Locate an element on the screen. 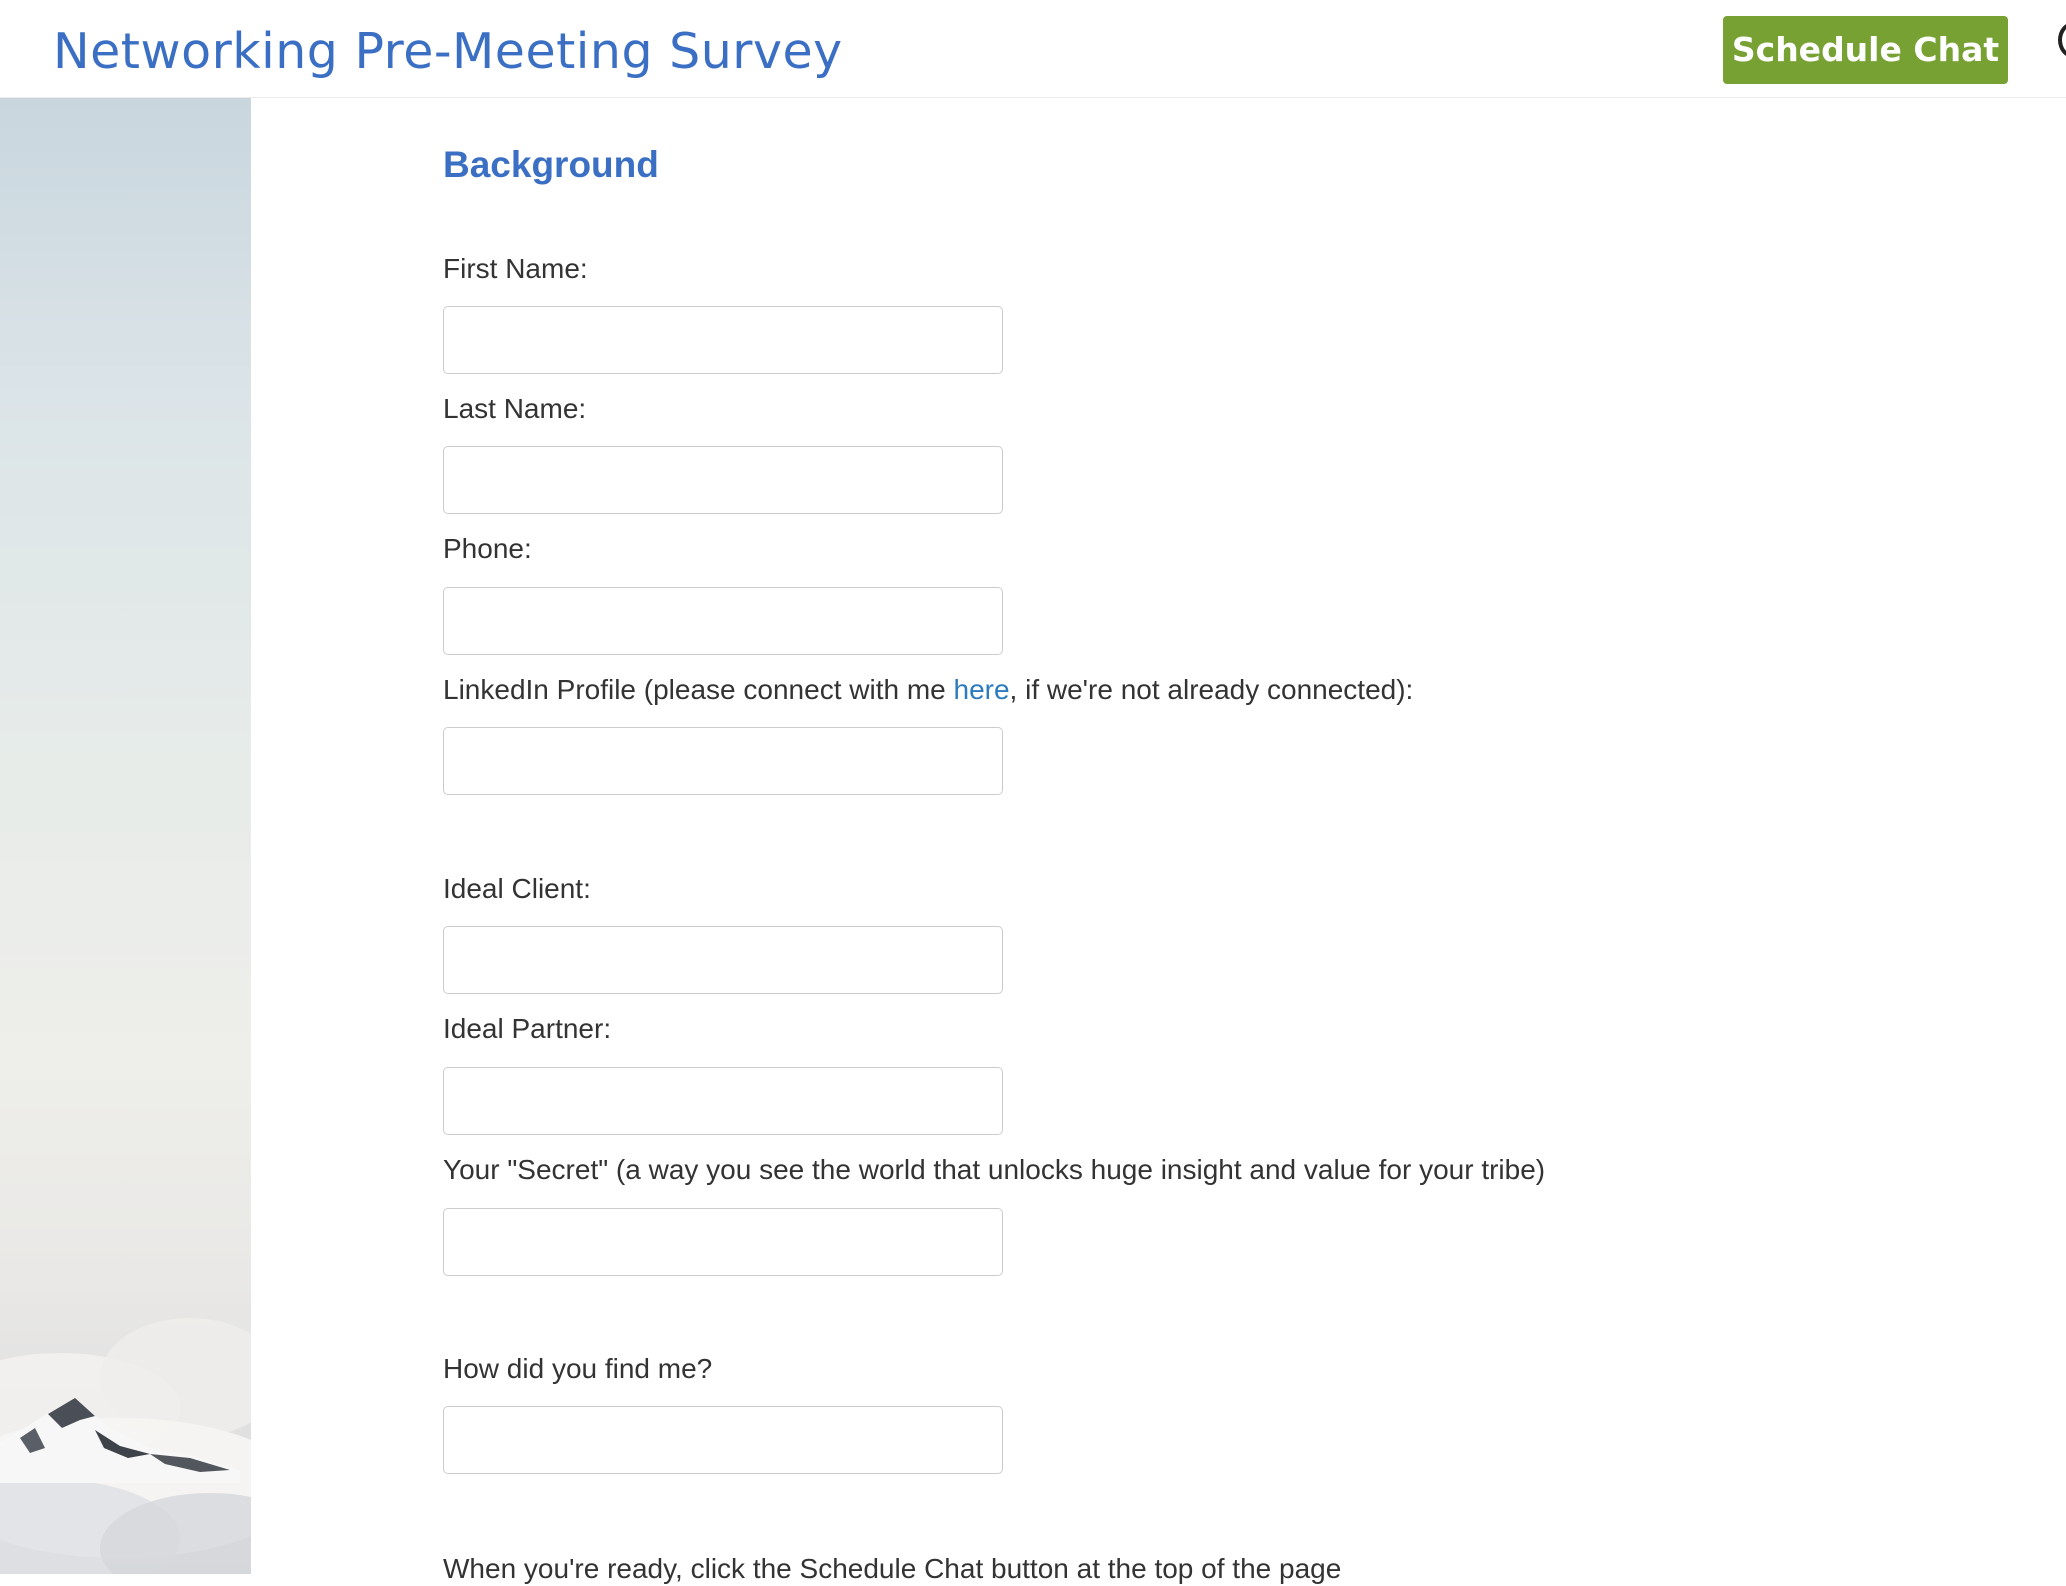  ideal-partner-label: Ideal Partner: is located at coordinates (527, 1028).